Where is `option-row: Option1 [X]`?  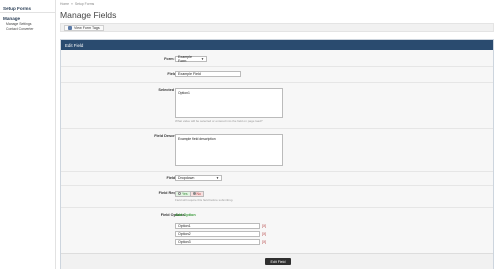 option-row: Option1 [X] is located at coordinates (220, 226).